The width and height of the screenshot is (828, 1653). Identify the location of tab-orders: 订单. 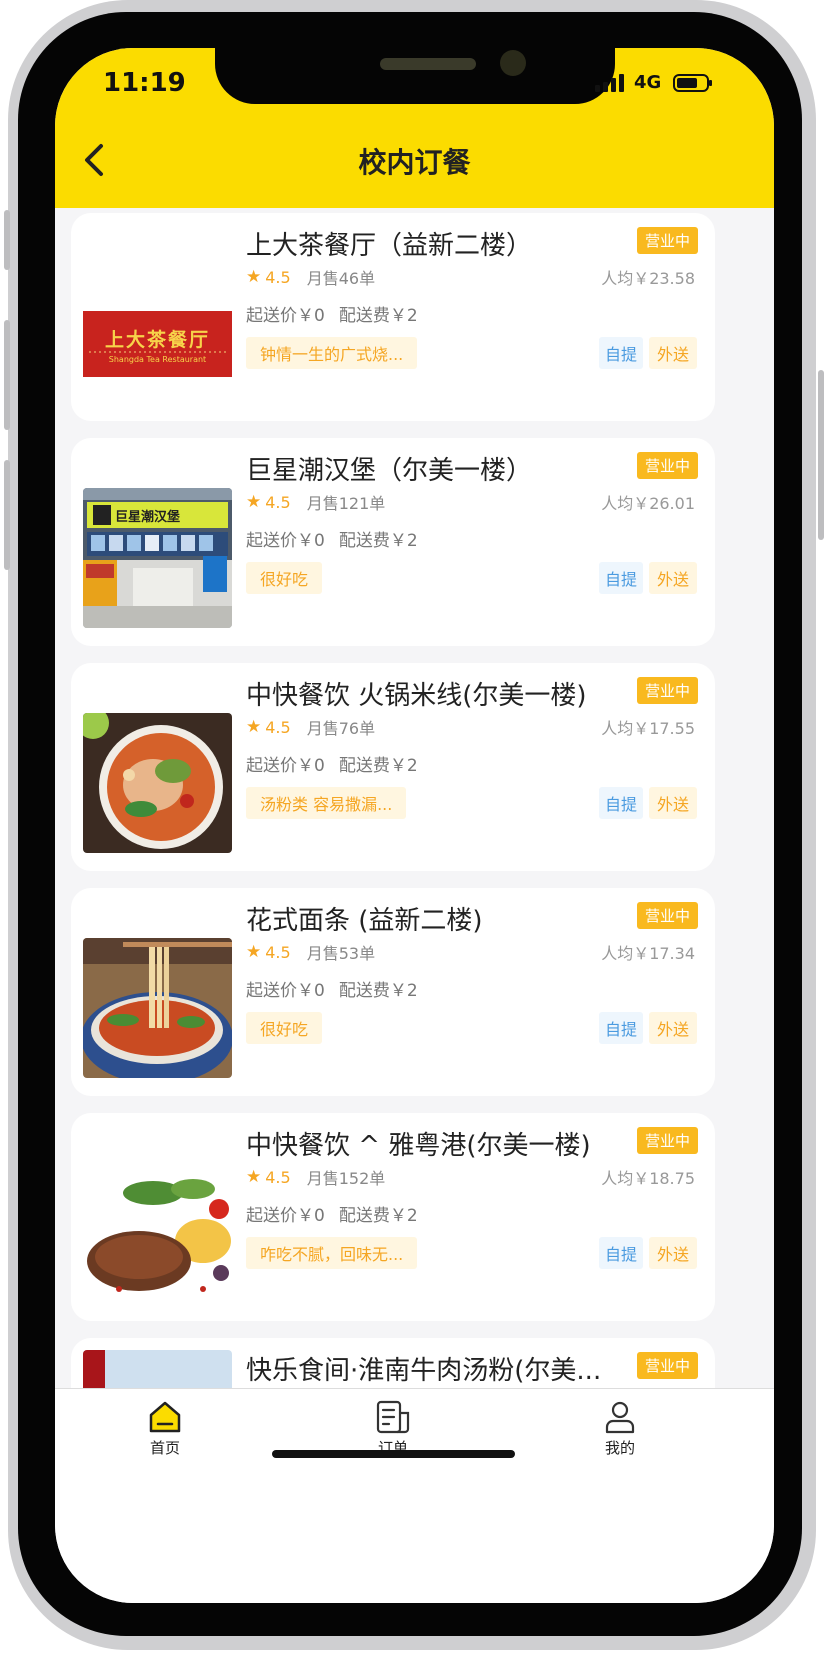
(393, 1423).